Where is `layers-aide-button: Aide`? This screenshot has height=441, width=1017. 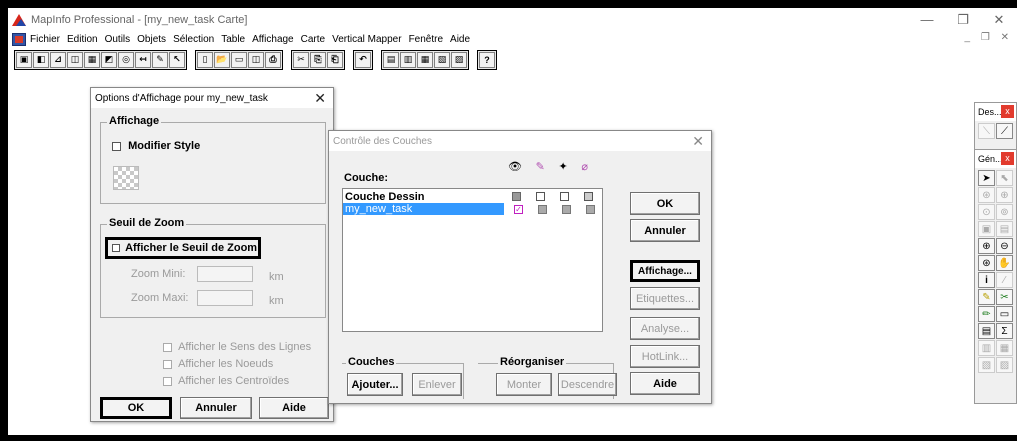
layers-aide-button: Aide is located at coordinates (665, 383).